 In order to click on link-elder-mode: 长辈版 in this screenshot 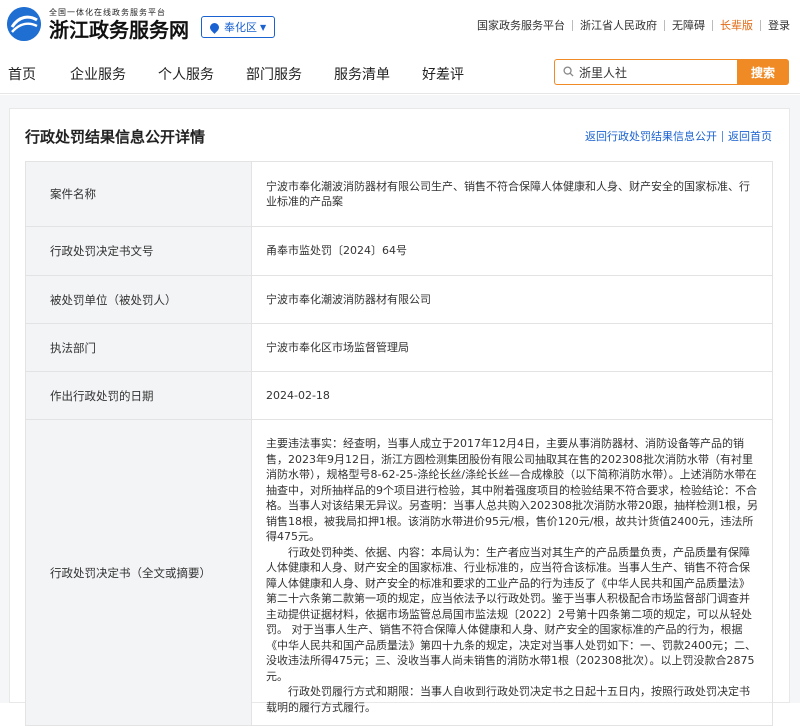, I will do `click(736, 25)`.